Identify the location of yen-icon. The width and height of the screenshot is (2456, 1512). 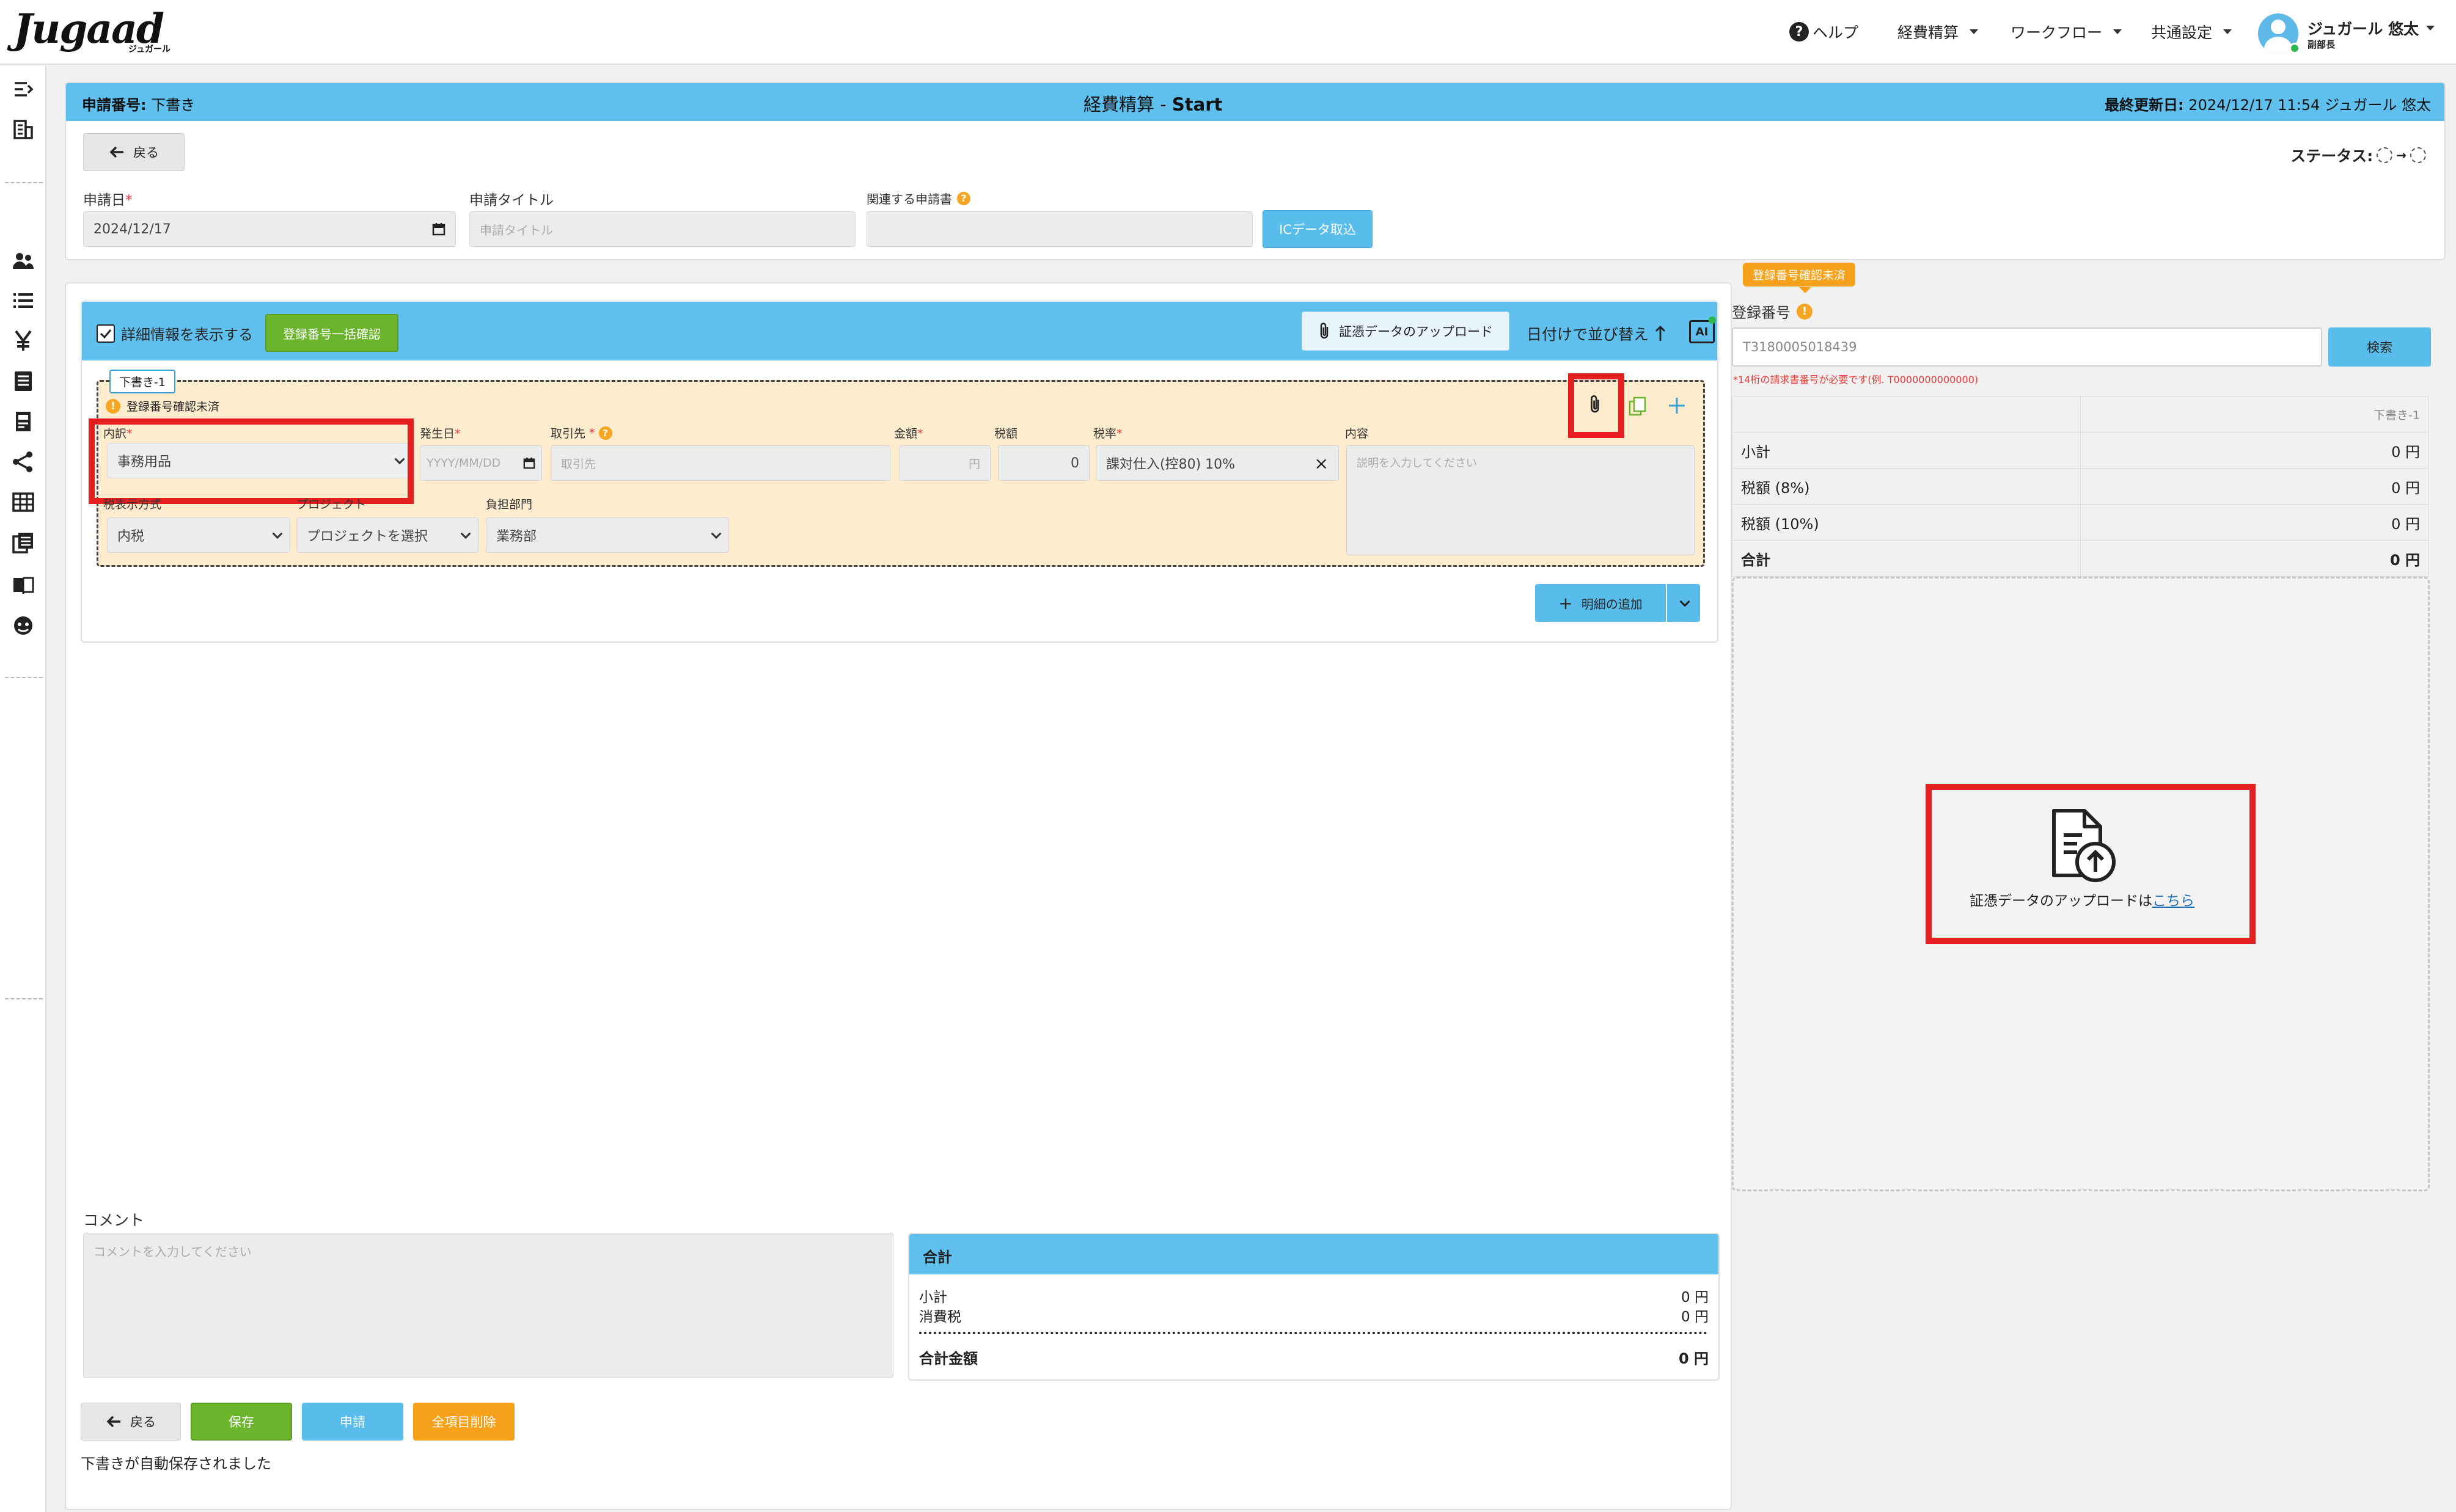
(23, 341).